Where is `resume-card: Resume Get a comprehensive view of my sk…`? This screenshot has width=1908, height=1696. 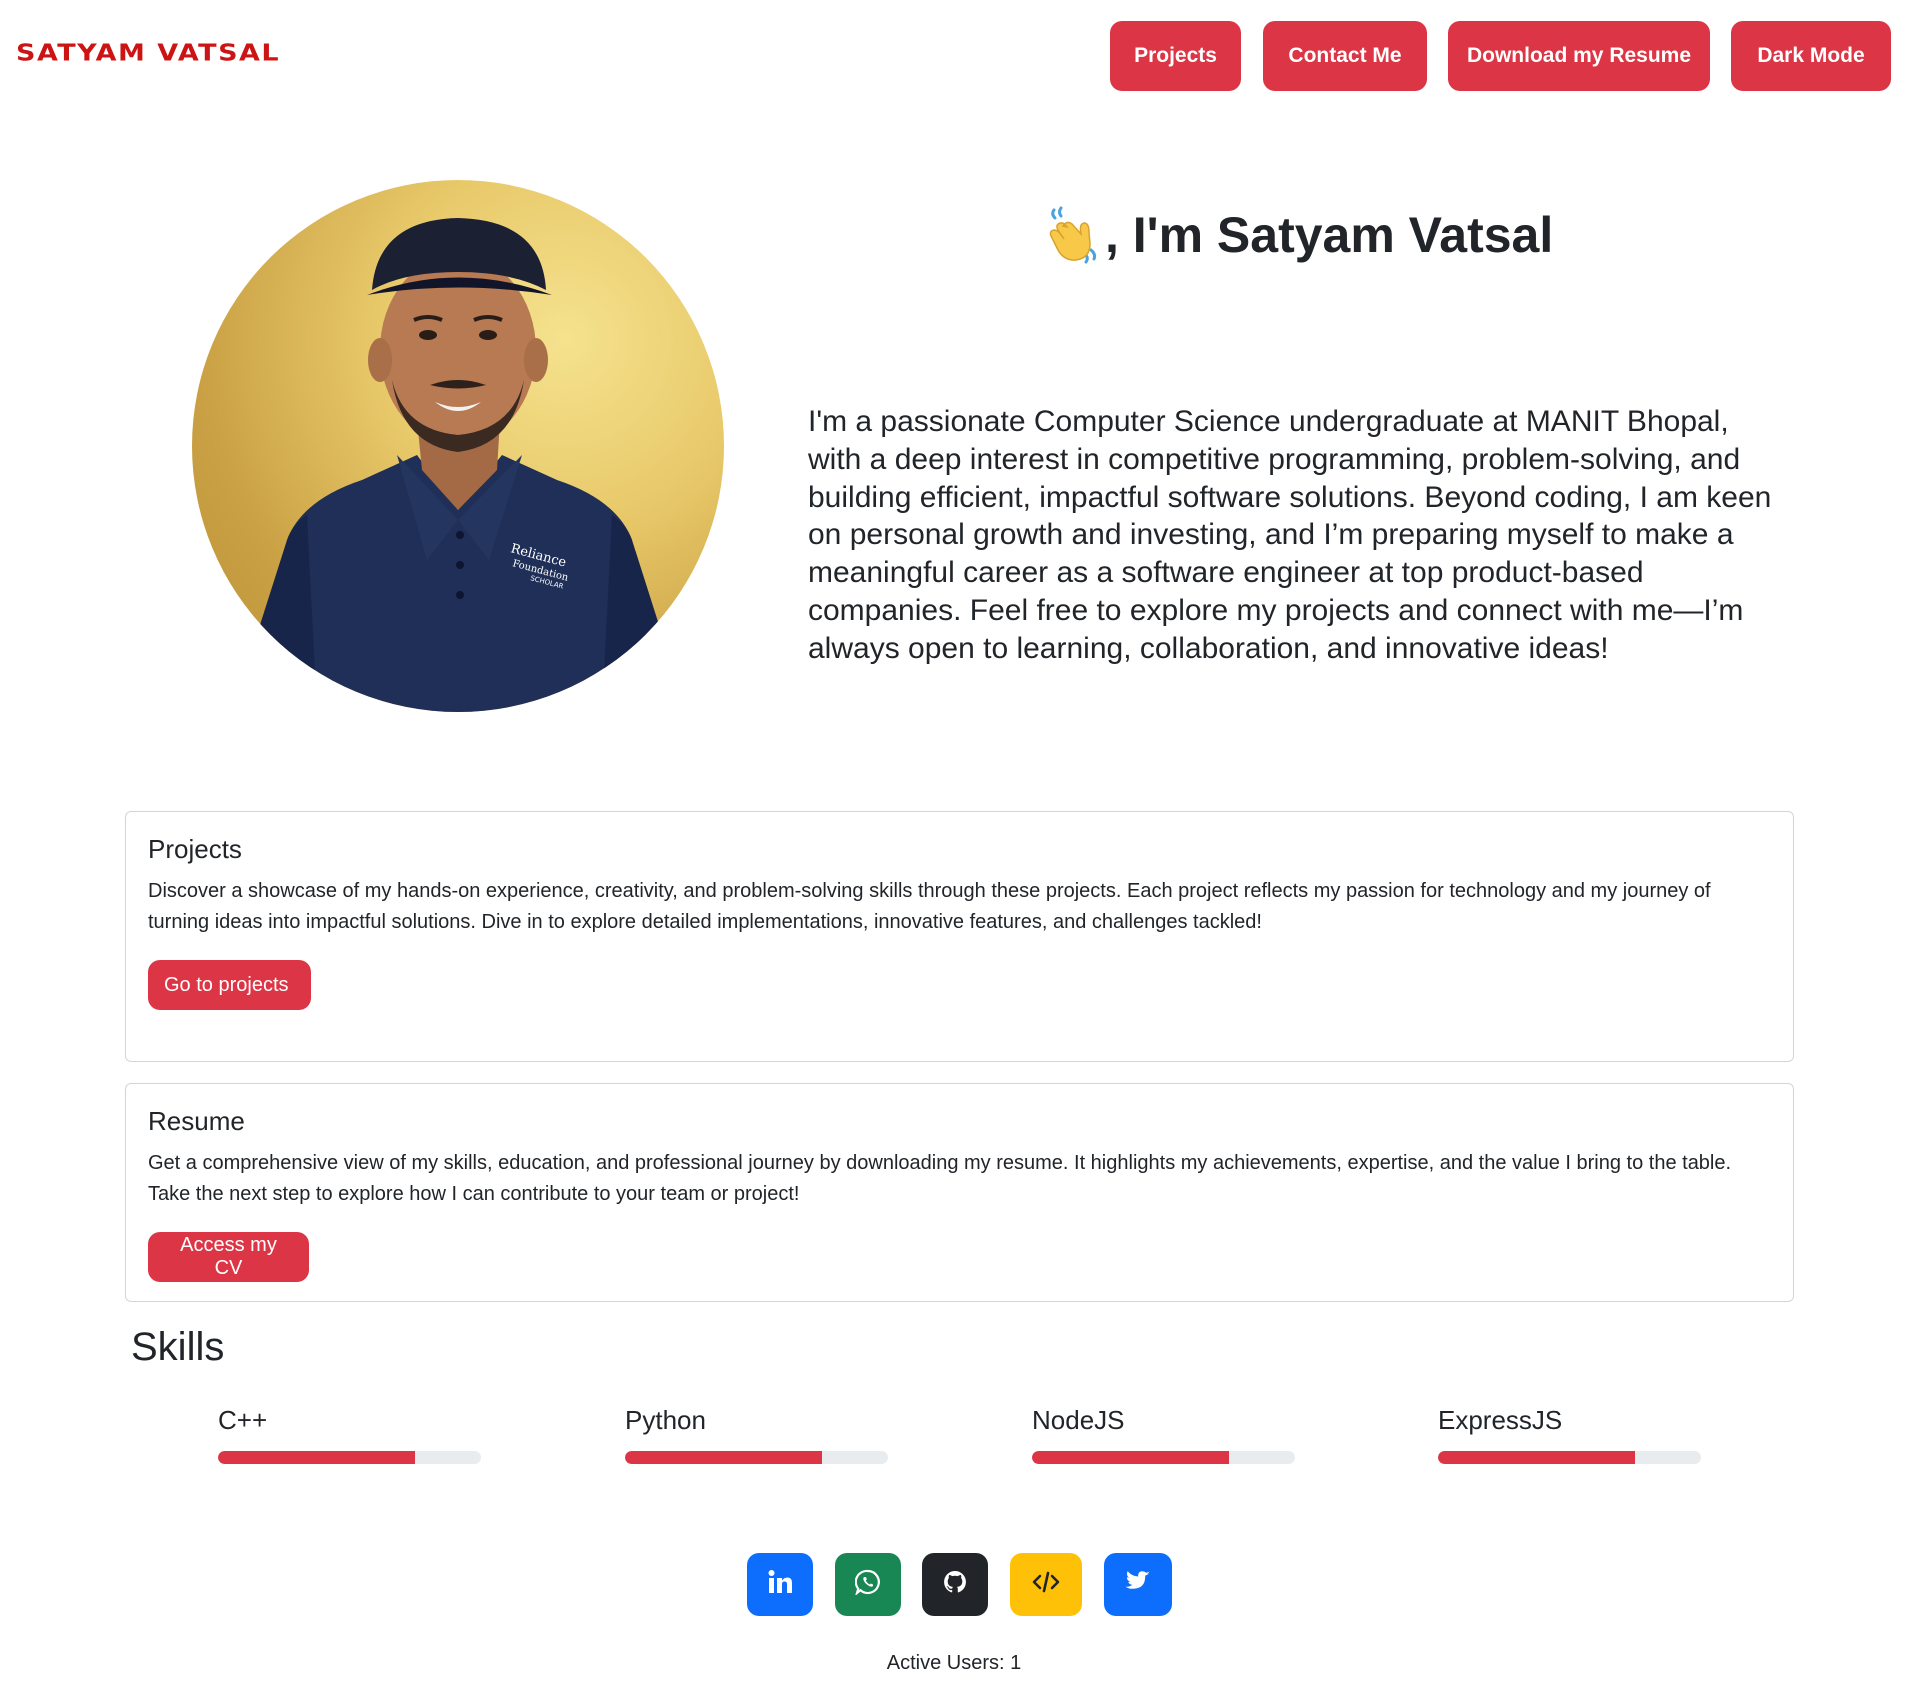 resume-card: Resume Get a comprehensive view of my sk… is located at coordinates (959, 1192).